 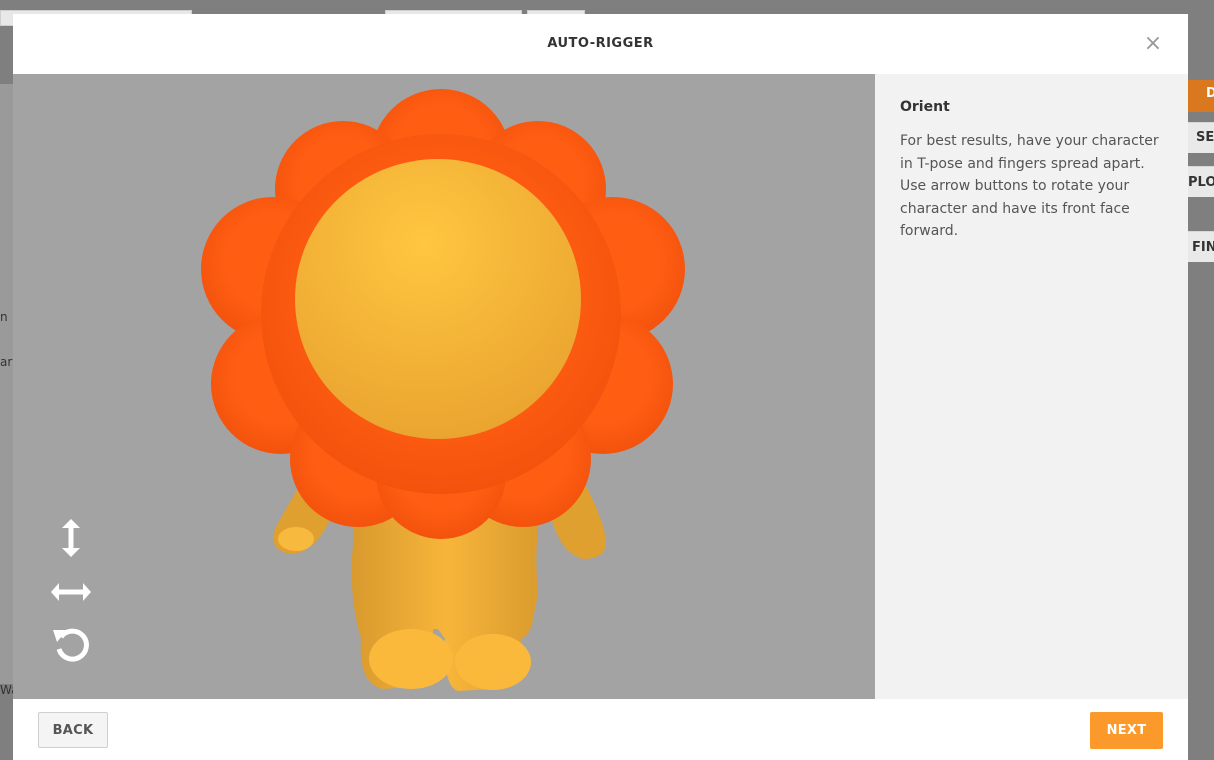 What do you see at coordinates (6, 362) in the screenshot?
I see `bg-edge-label: ar` at bounding box center [6, 362].